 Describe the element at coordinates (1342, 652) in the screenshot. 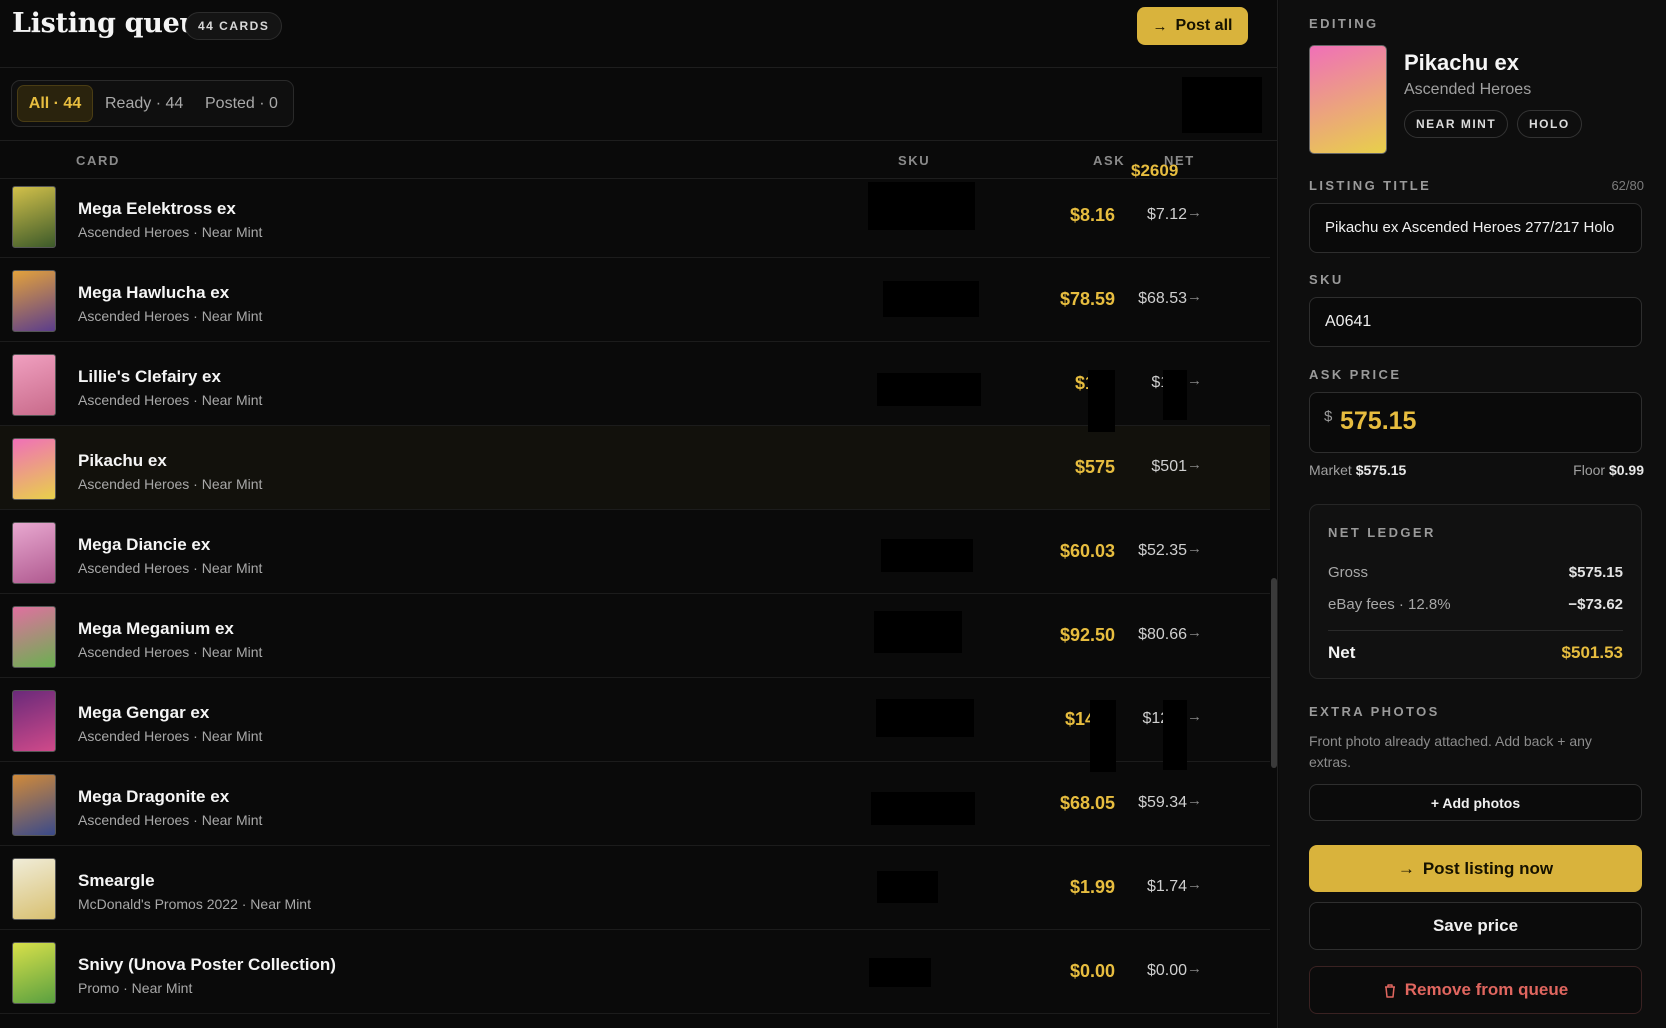

I see `net-label: Net` at that location.